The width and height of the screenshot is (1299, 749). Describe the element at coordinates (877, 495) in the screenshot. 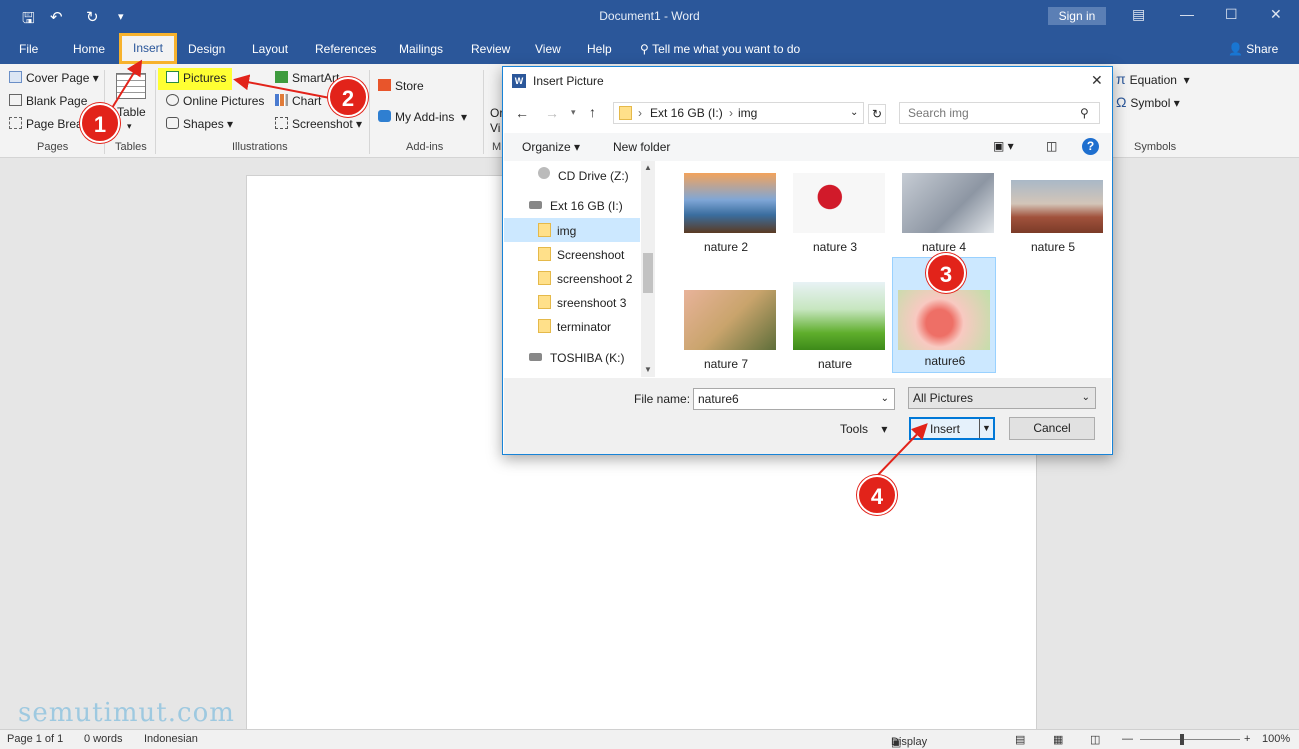

I see `step-badge-4: 4` at that location.